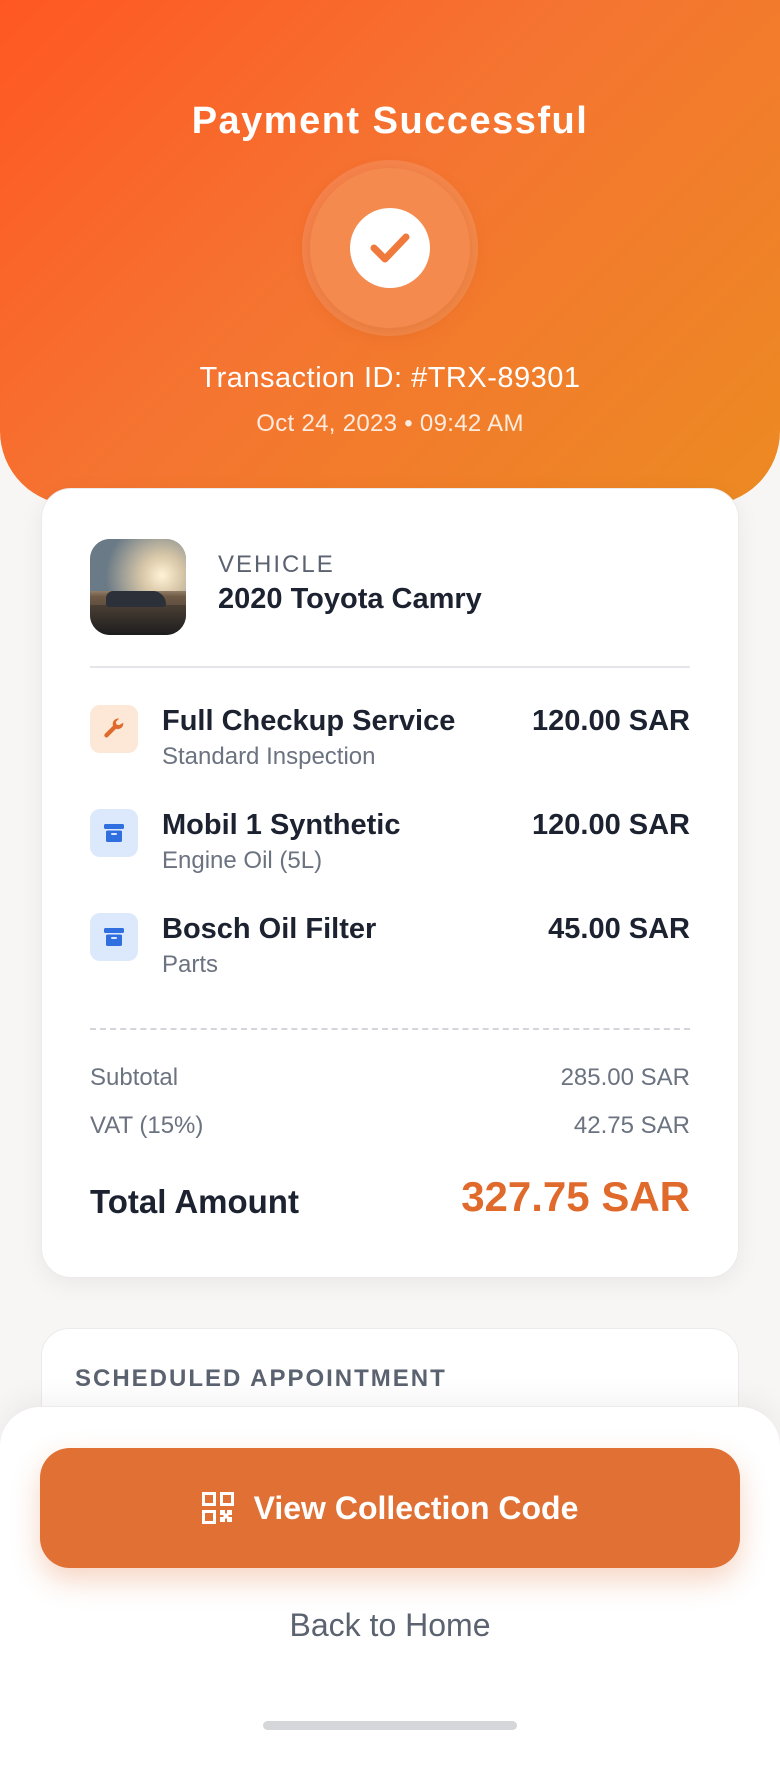  I want to click on vat-row: VAT (15%) 42.75 SAR, so click(390, 1126).